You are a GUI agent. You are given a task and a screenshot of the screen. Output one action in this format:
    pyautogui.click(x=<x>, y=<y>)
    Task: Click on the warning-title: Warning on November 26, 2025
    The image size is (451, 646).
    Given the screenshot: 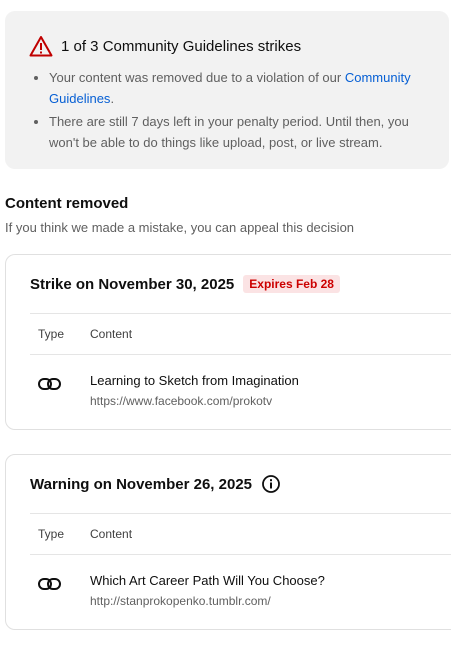 What is the action you would take?
    pyautogui.click(x=141, y=484)
    